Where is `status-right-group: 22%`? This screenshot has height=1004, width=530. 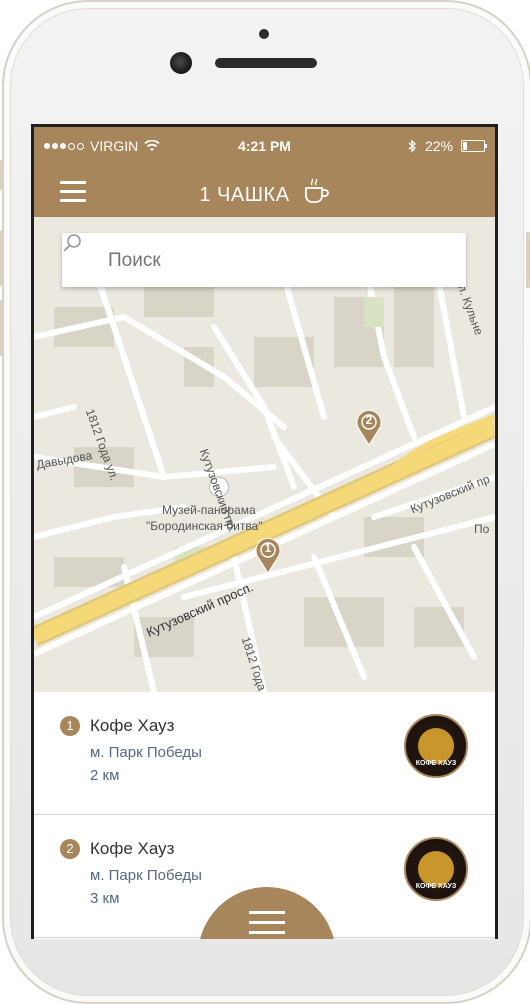 status-right-group: 22% is located at coordinates (447, 146).